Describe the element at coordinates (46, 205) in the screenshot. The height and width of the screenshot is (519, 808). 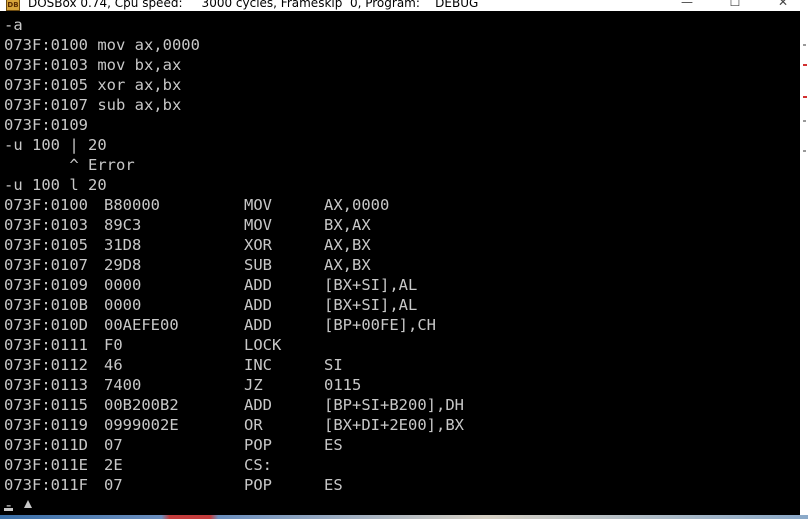
I see `disasm-address: 073F:0100` at that location.